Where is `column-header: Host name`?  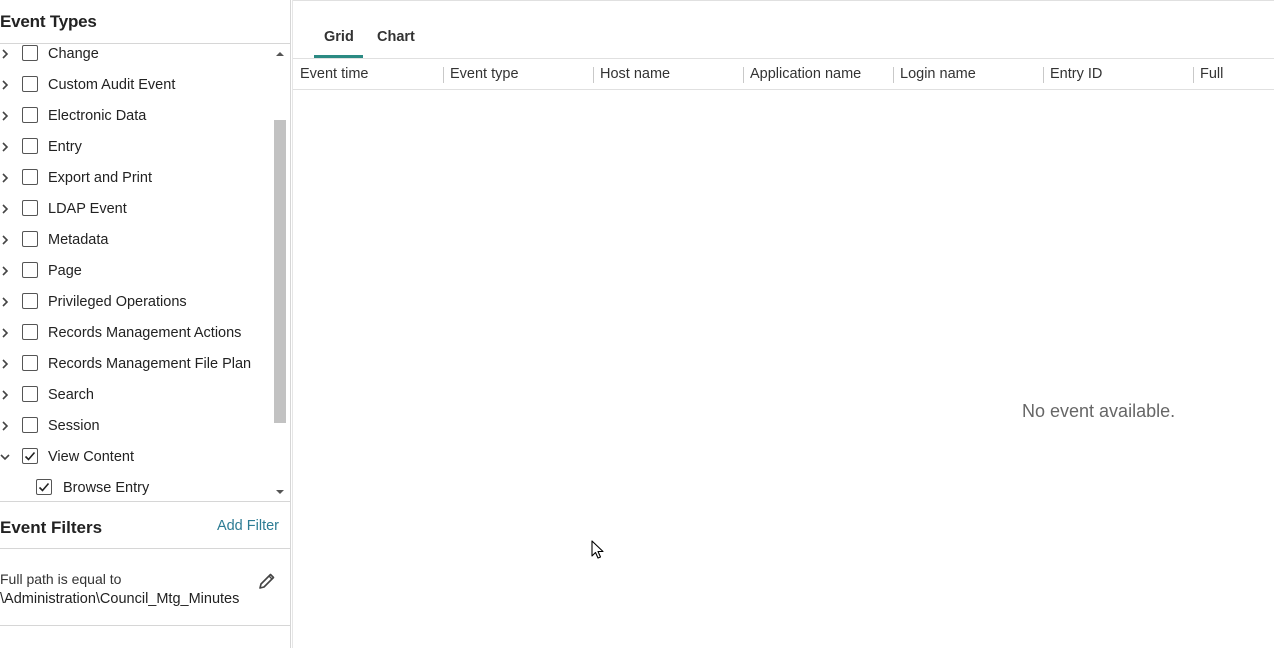
column-header: Host name is located at coordinates (668, 74).